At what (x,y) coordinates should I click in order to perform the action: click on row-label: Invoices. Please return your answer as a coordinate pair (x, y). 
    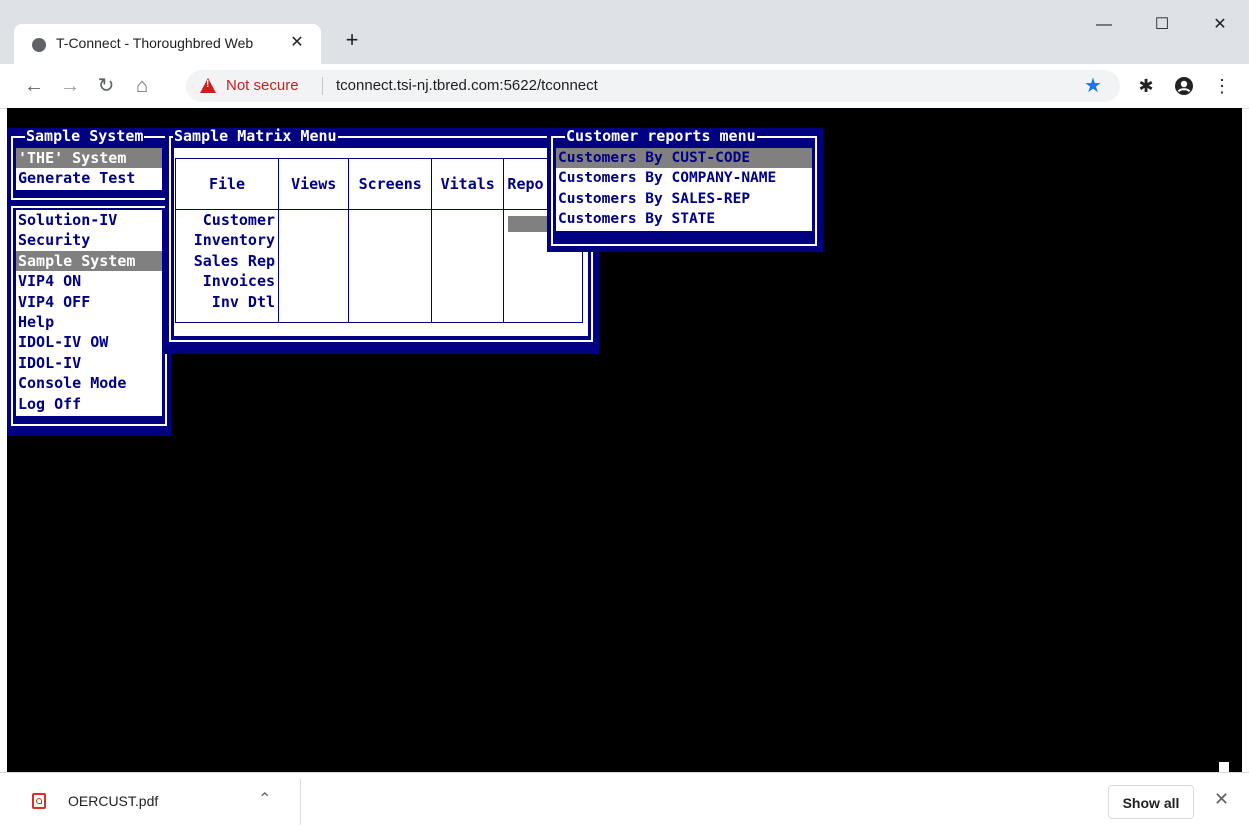
    Looking at the image, I should click on (227, 281).